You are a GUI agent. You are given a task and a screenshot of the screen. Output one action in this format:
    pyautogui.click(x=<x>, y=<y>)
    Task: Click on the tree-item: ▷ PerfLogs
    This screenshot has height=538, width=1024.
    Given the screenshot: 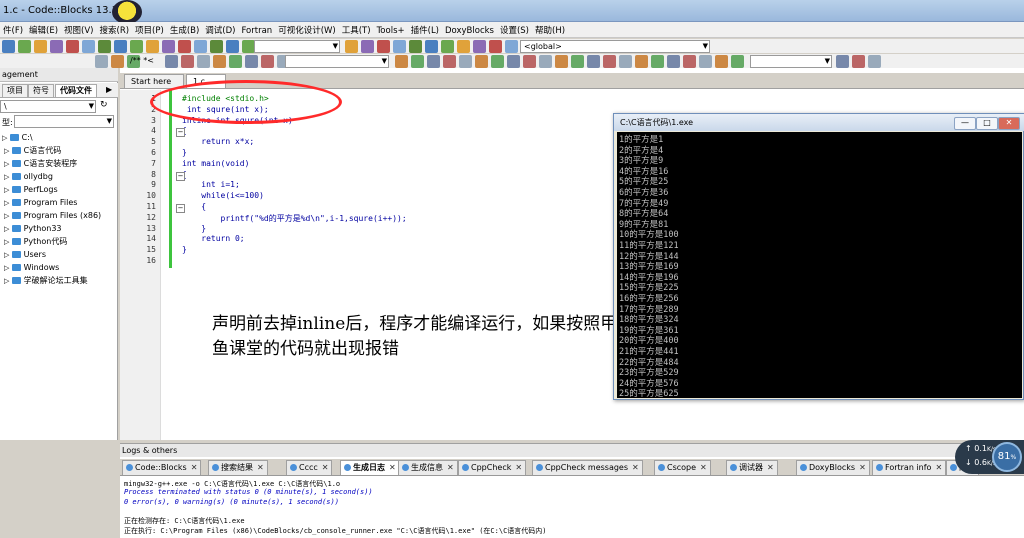 What is the action you would take?
    pyautogui.click(x=31, y=189)
    